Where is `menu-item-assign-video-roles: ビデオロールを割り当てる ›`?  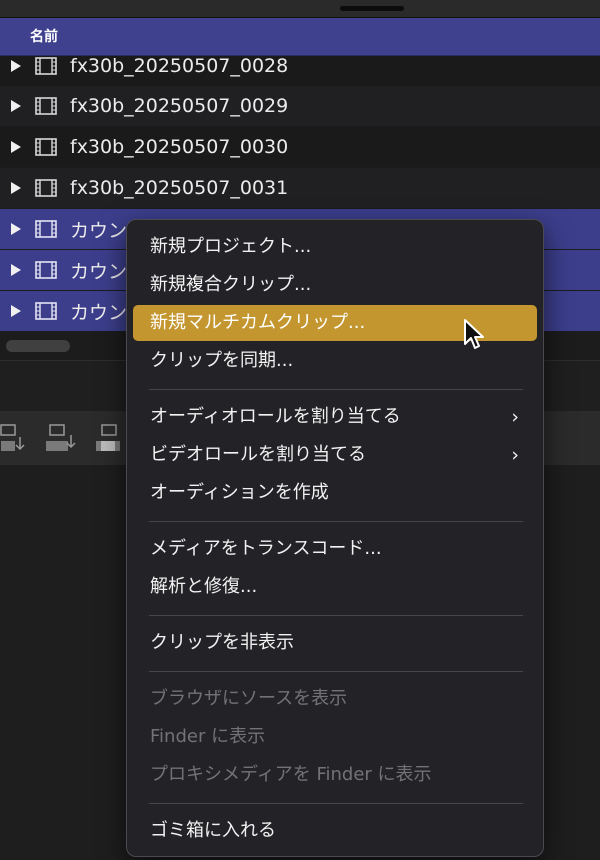
menu-item-assign-video-roles: ビデオロールを割り当てる › is located at coordinates (335, 455).